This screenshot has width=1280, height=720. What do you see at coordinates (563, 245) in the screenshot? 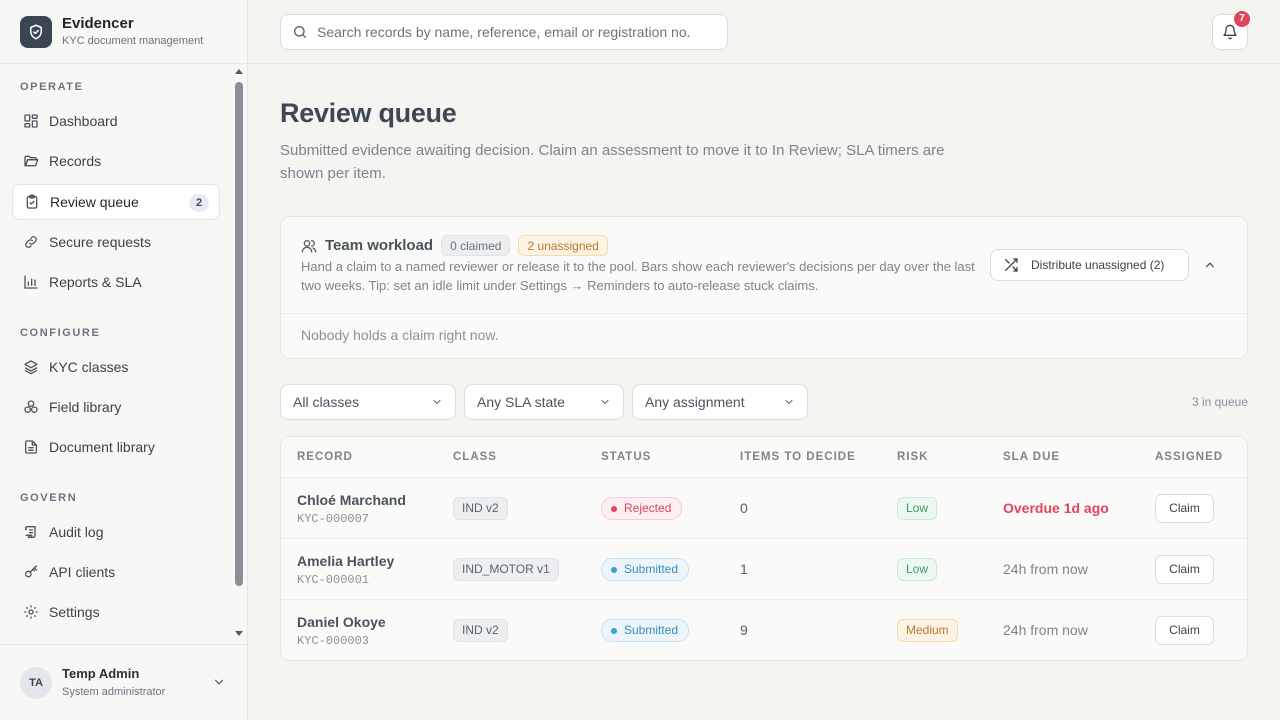
I see `unassigned-count-badge: 2 unassigned` at bounding box center [563, 245].